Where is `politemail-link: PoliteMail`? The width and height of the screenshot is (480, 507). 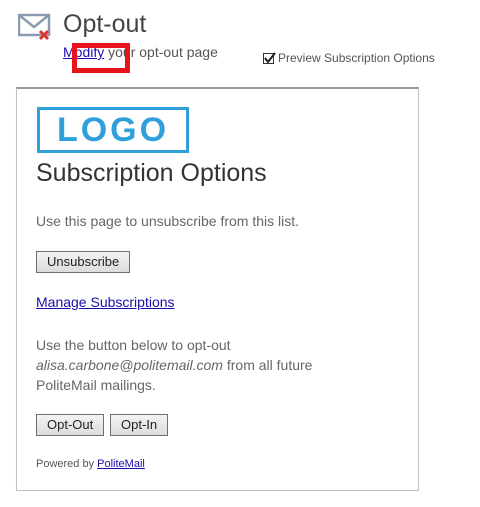 politemail-link: PoliteMail is located at coordinates (121, 464).